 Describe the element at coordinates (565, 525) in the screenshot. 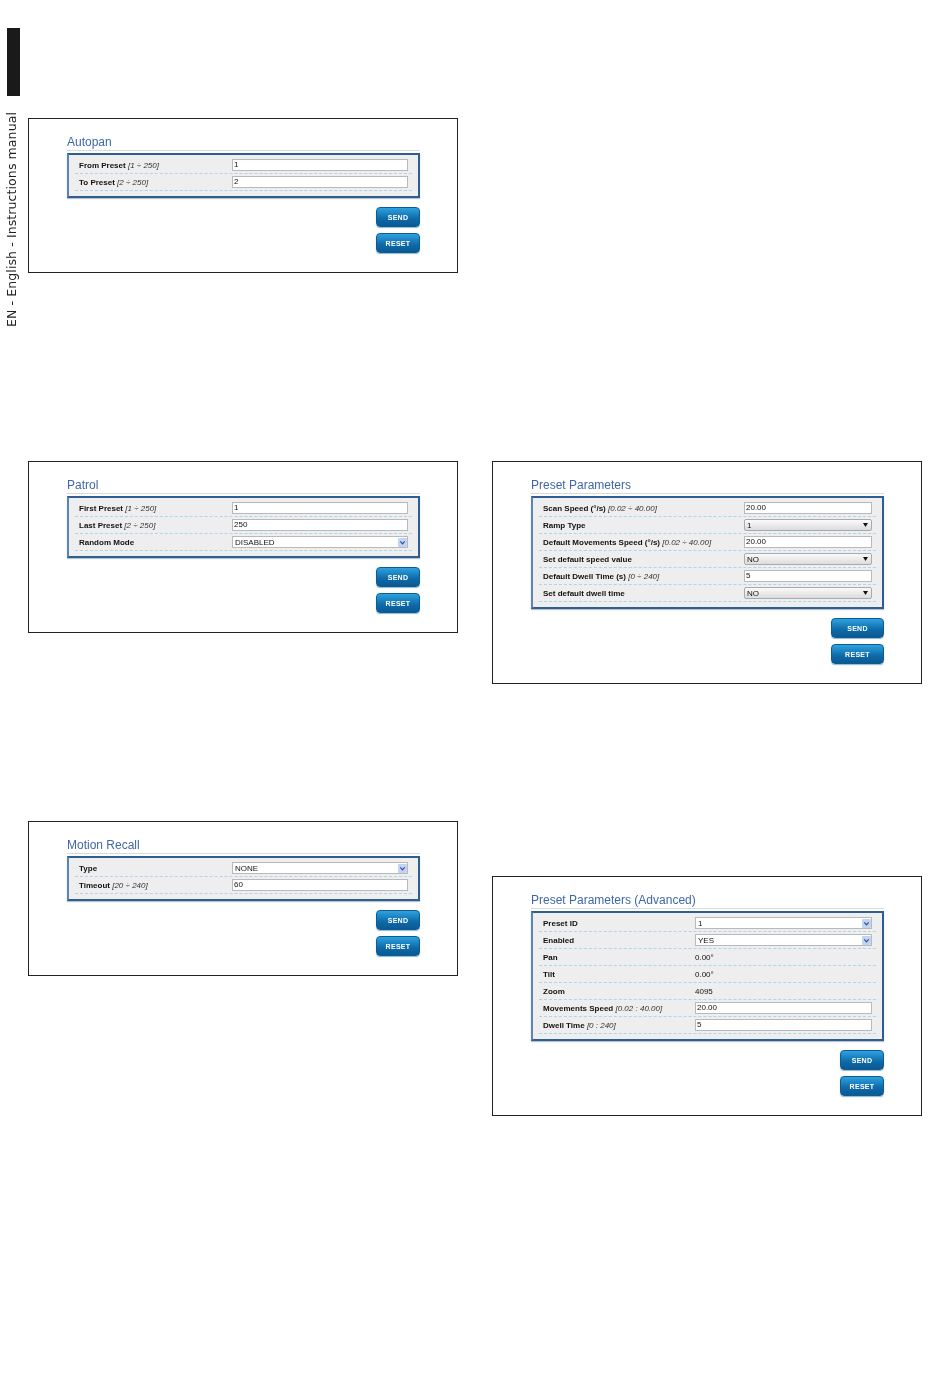

I see `field-label: Ramp Type` at that location.